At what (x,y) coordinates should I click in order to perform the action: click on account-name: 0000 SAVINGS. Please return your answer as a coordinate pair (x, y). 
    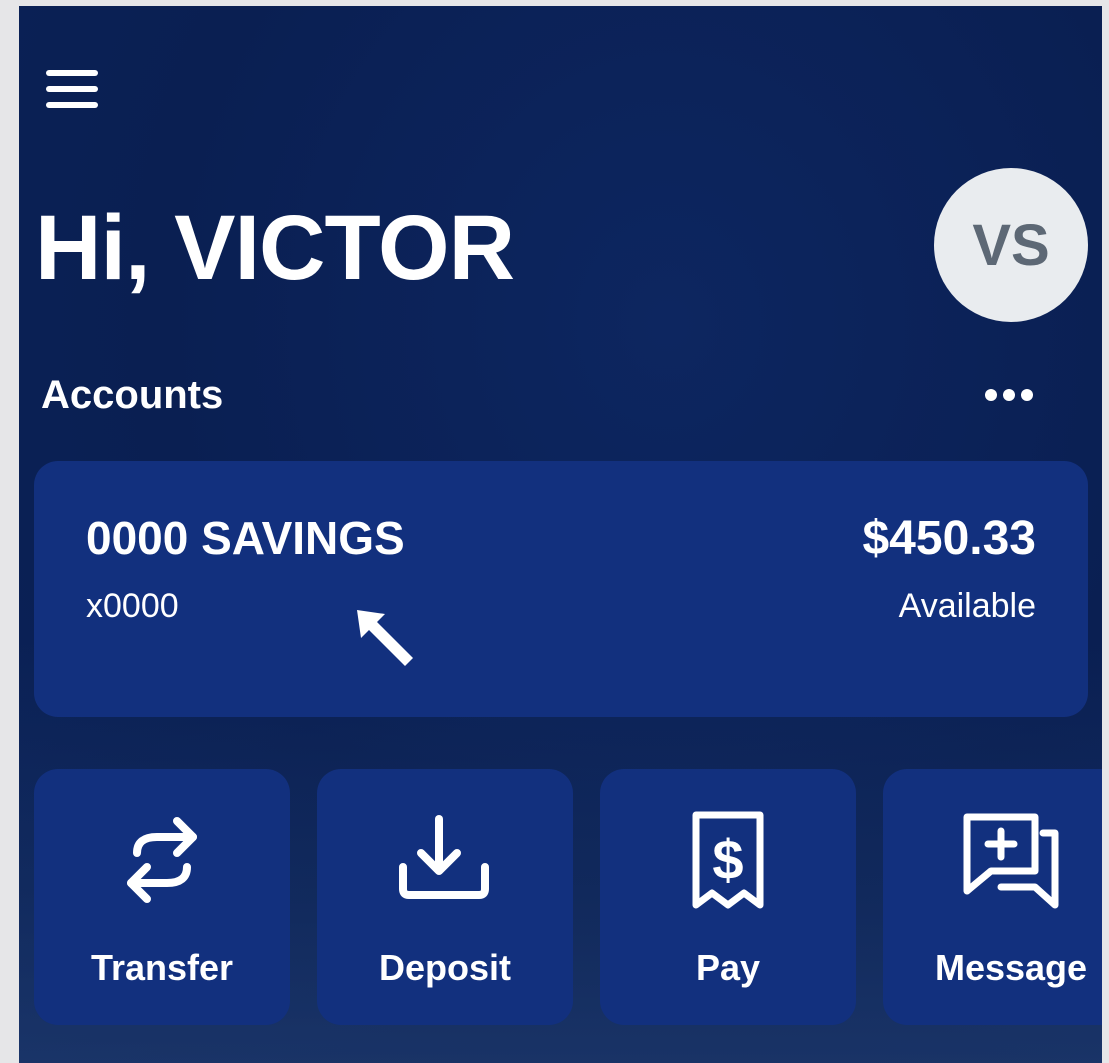
    Looking at the image, I should click on (245, 538).